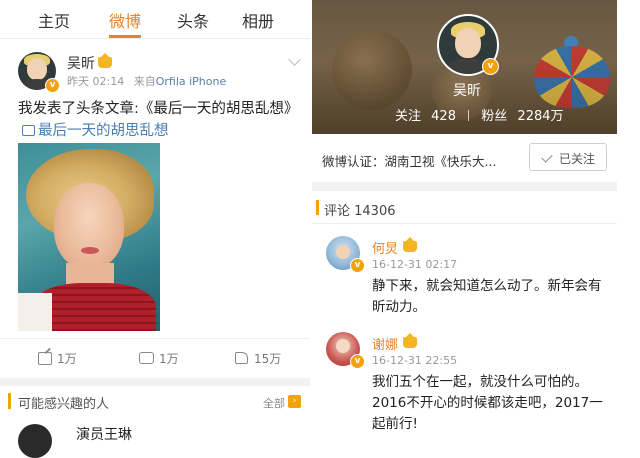 Image resolution: width=640 pixels, height=458 pixels. Describe the element at coordinates (160, 120) in the screenshot. I see `post-text: 我发表了头条文章:《最后一天的胡思乱想》 最后一天的胡思乱想` at that location.